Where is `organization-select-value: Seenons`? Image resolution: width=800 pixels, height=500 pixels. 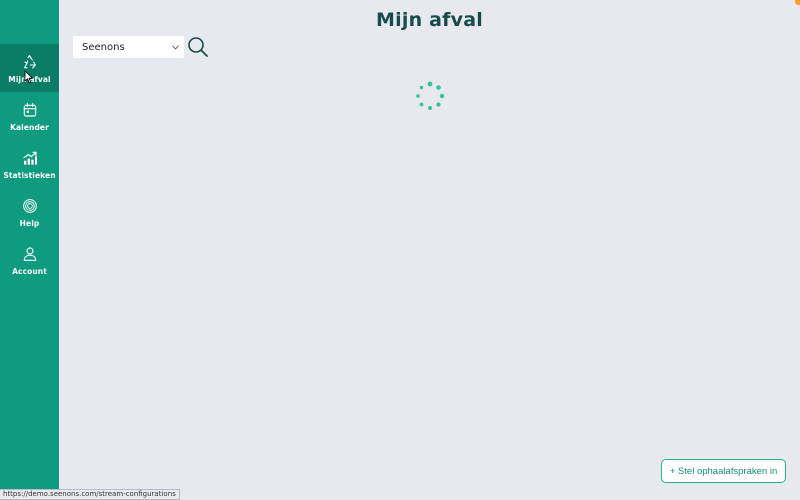
organization-select-value: Seenons is located at coordinates (103, 47).